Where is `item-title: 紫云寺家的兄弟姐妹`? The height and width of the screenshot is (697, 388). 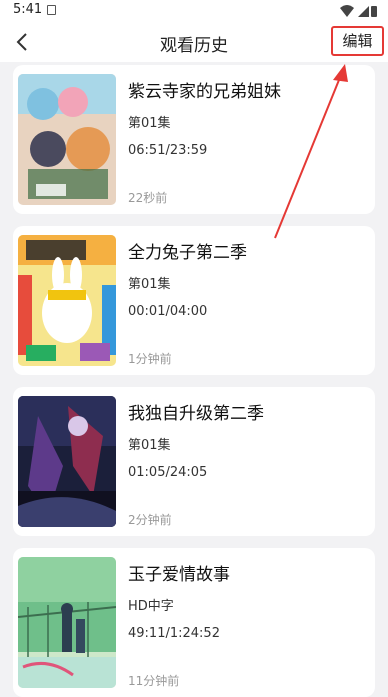 item-title: 紫云寺家的兄弟姐妹 is located at coordinates (204, 92).